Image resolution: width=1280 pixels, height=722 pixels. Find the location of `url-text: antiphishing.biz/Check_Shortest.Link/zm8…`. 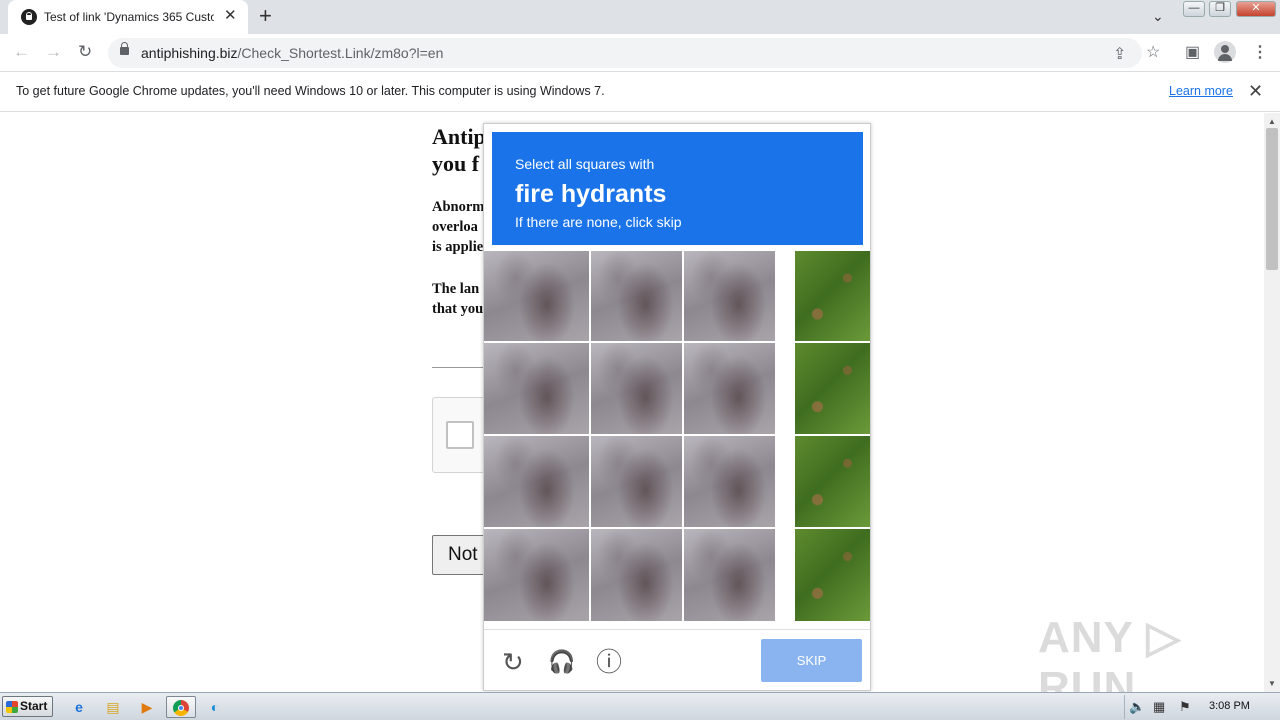

url-text: antiphishing.biz/Check_Shortest.Link/zm8… is located at coordinates (292, 53).